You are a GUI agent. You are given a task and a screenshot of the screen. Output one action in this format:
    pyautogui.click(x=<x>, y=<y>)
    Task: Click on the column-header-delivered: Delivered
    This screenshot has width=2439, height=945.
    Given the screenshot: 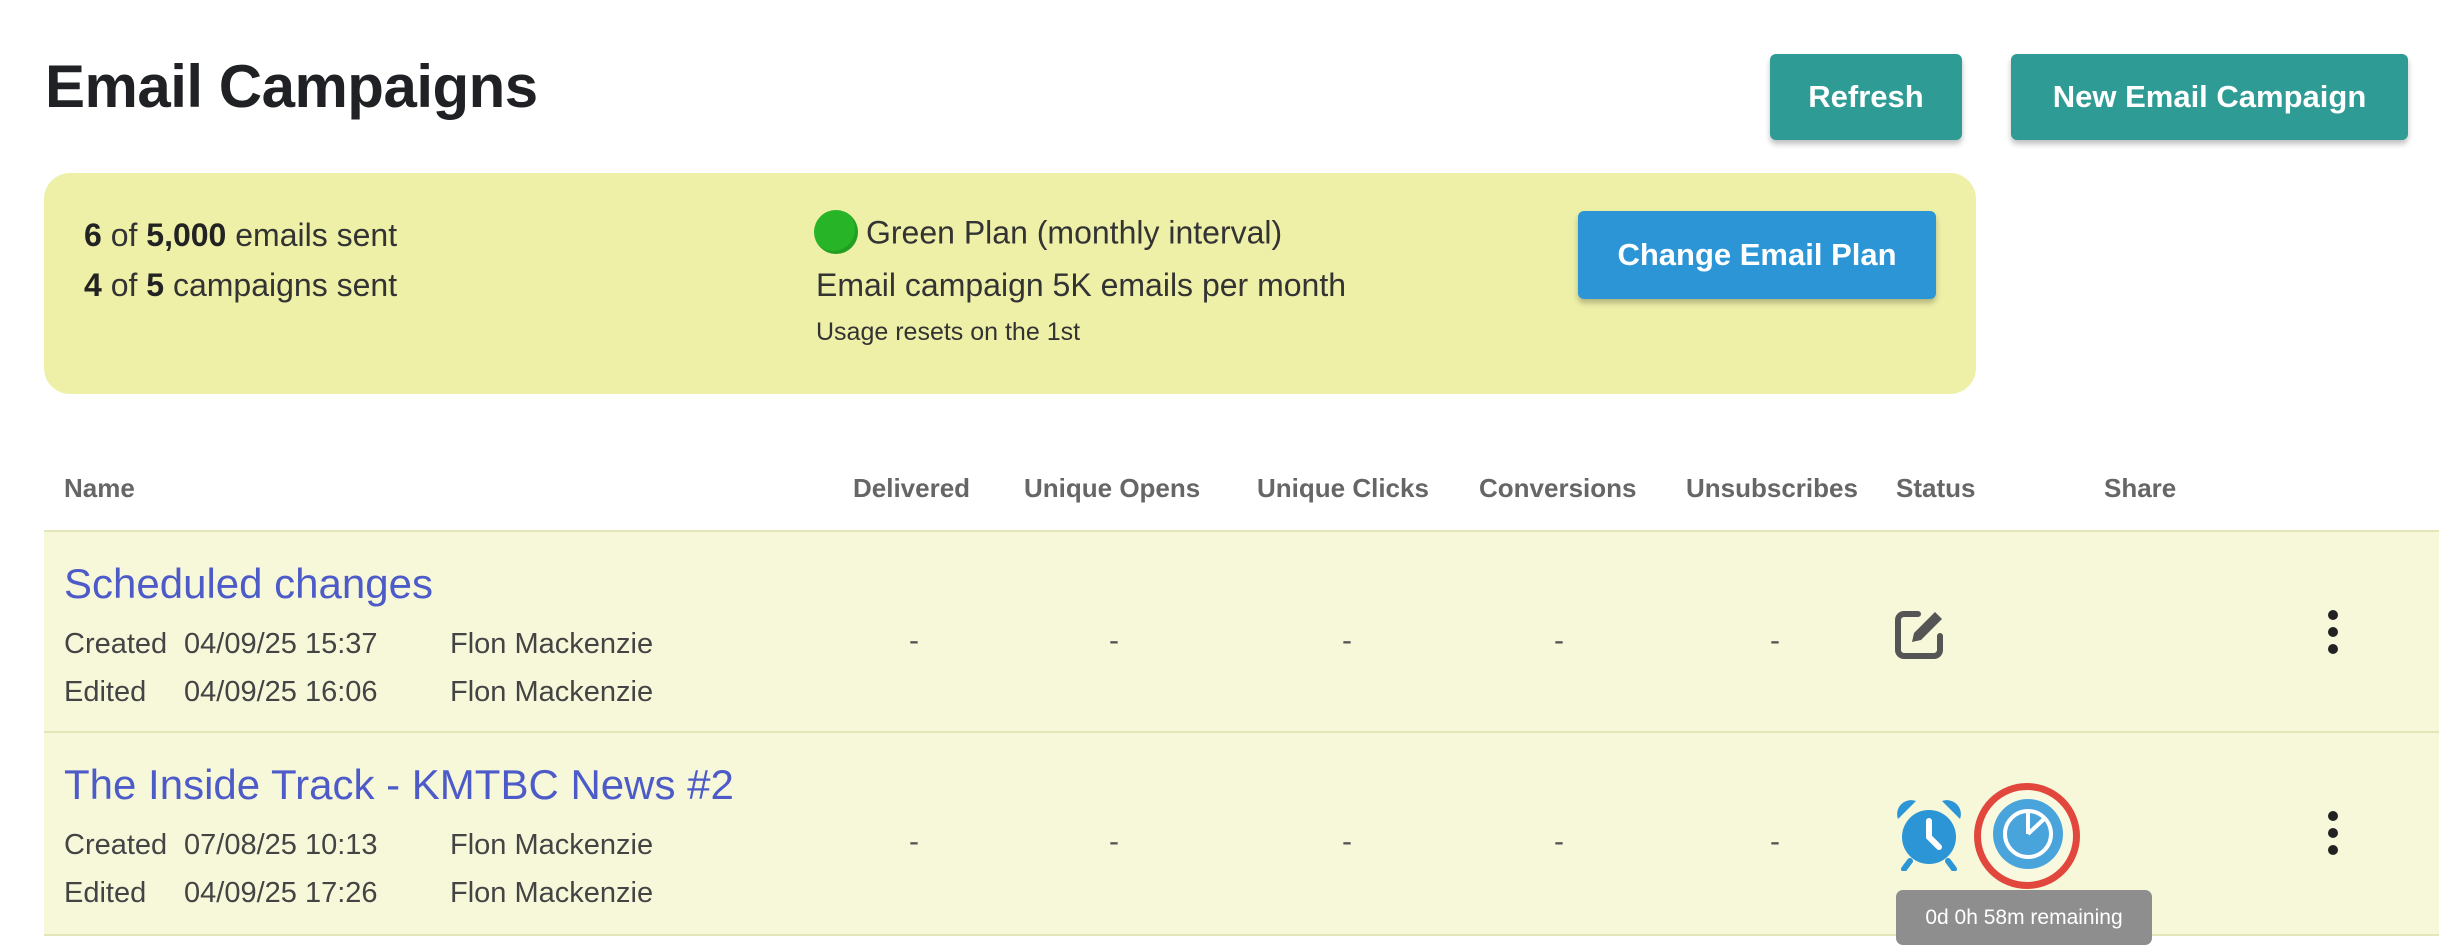 What is the action you would take?
    pyautogui.click(x=911, y=488)
    